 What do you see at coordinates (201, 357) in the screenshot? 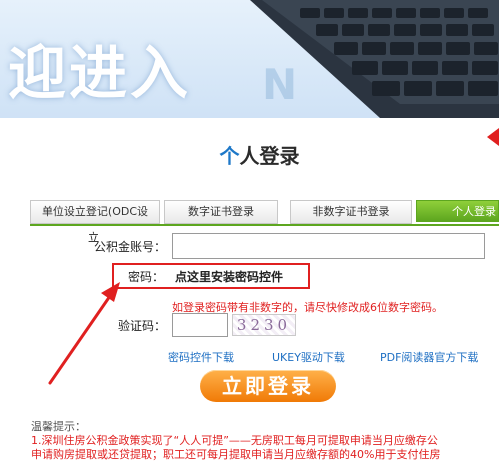
I see `password-control-download-link: 密码控件下载` at bounding box center [201, 357].